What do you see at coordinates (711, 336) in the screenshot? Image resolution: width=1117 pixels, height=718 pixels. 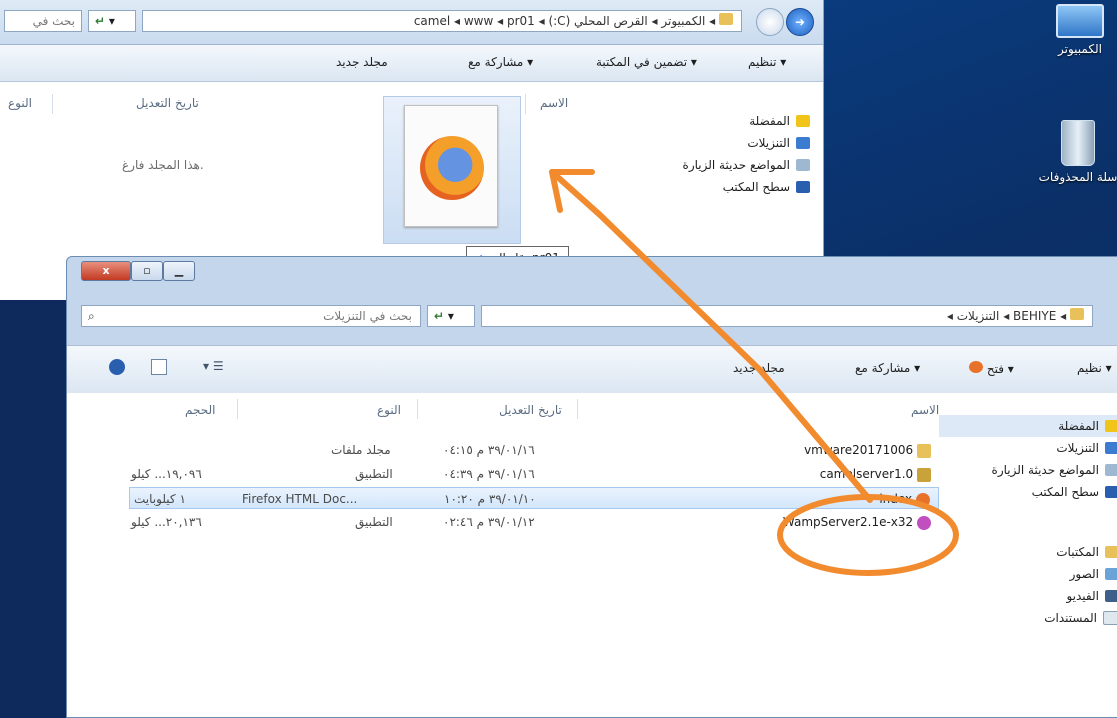 I see `annotation-arrow-line` at bounding box center [711, 336].